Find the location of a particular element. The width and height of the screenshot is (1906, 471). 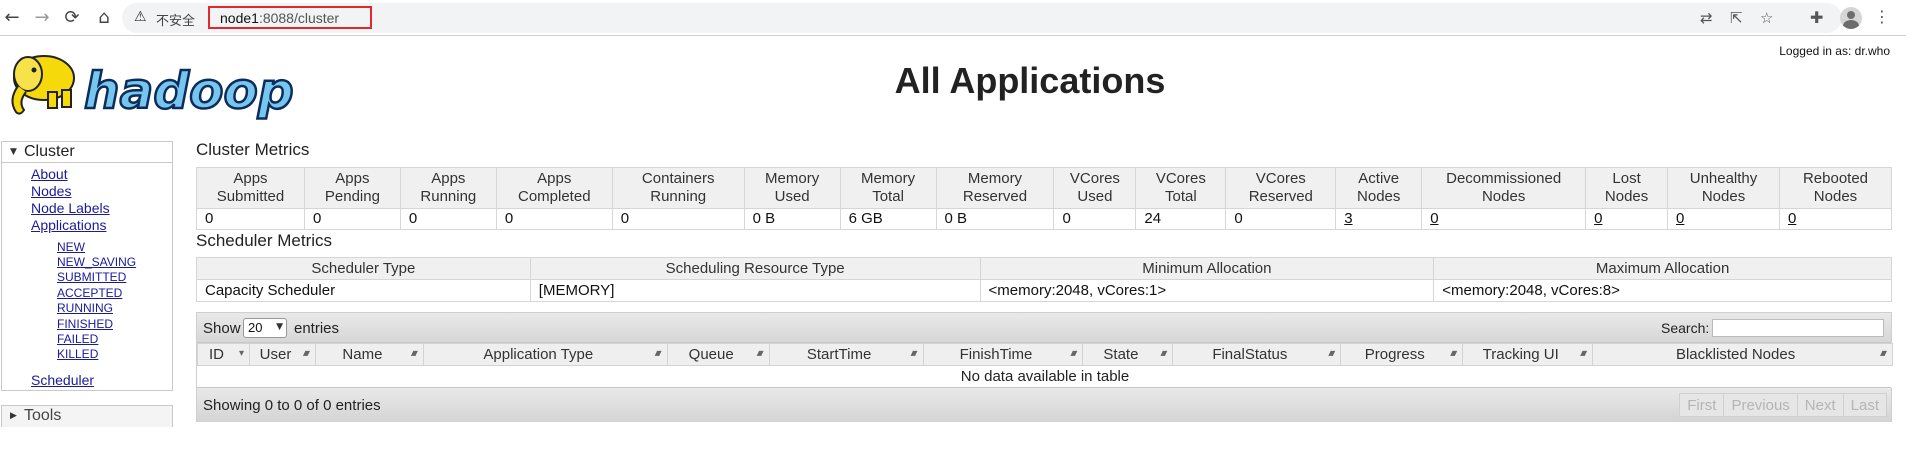

cluster-metrics-value-row: 0 0 0 0 0 0 B 6 GB 0 B 0 24 0 3 0 0 0 0 is located at coordinates (1044, 219).